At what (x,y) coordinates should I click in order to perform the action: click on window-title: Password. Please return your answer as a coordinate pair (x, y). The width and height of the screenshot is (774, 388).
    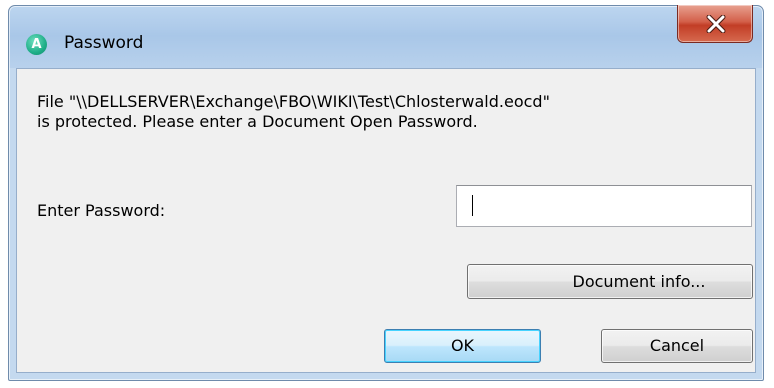
    Looking at the image, I should click on (104, 43).